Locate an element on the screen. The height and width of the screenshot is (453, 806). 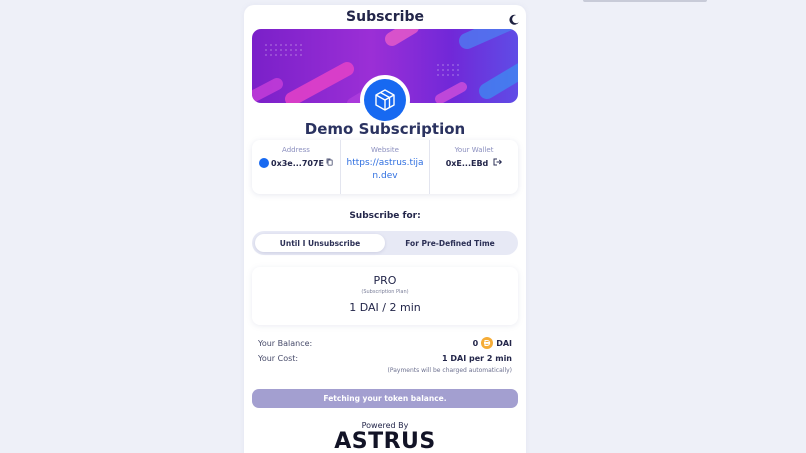
address-value: 0x3e...707E is located at coordinates (296, 163).